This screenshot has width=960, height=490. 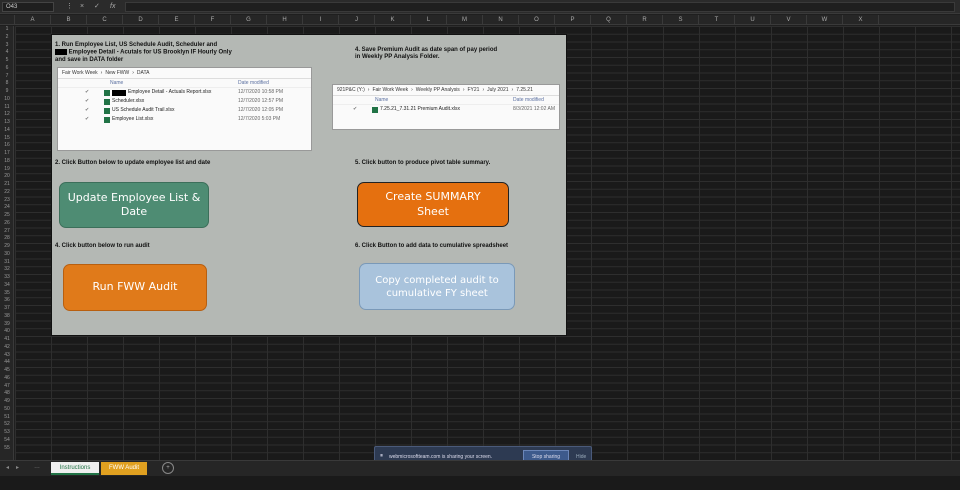 What do you see at coordinates (168, 468) in the screenshot?
I see `add-sheet-icon: +` at bounding box center [168, 468].